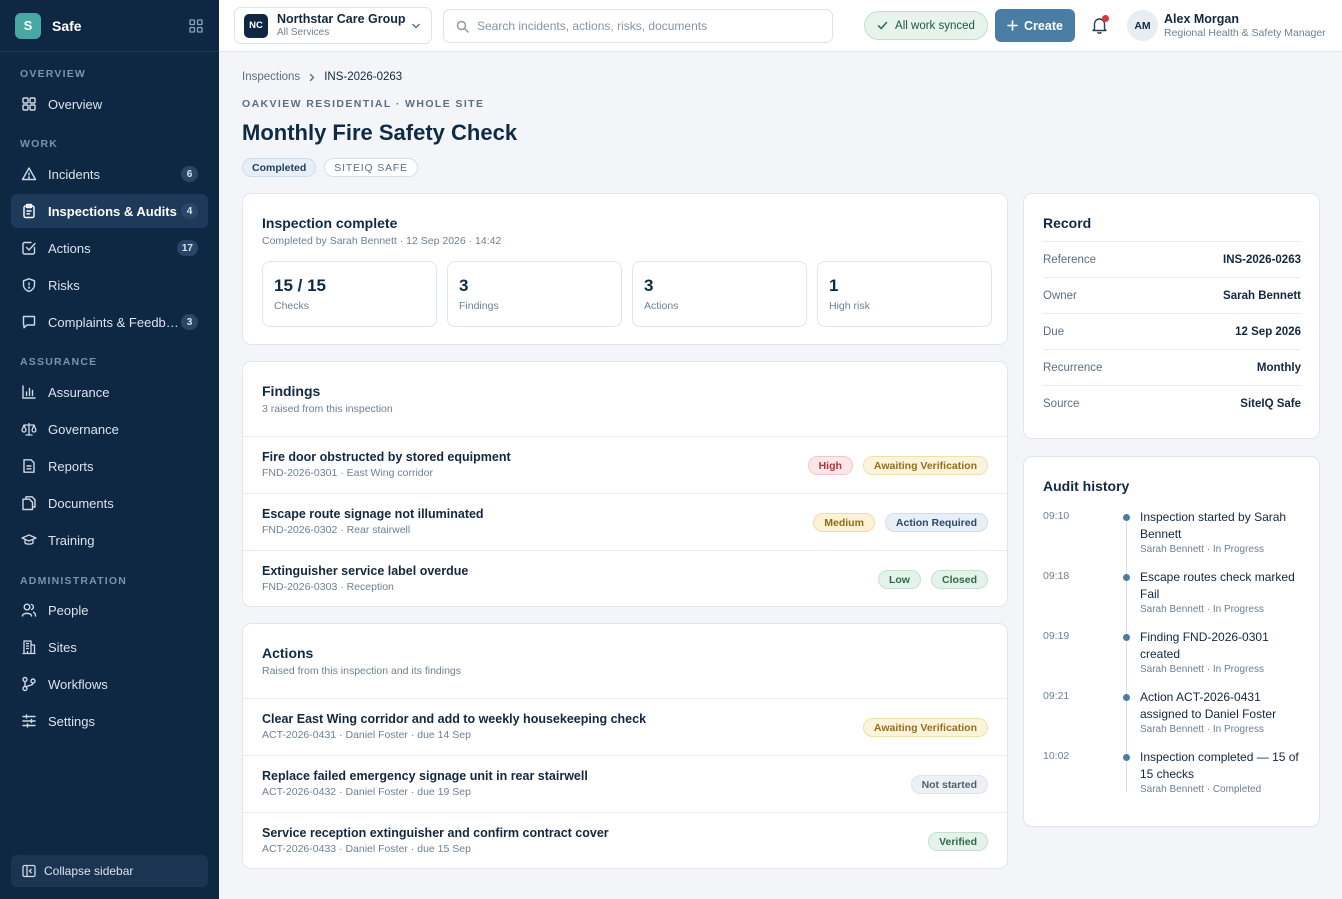 This screenshot has width=1342, height=899. Describe the element at coordinates (1035, 25) in the screenshot. I see `create-button: Create` at that location.